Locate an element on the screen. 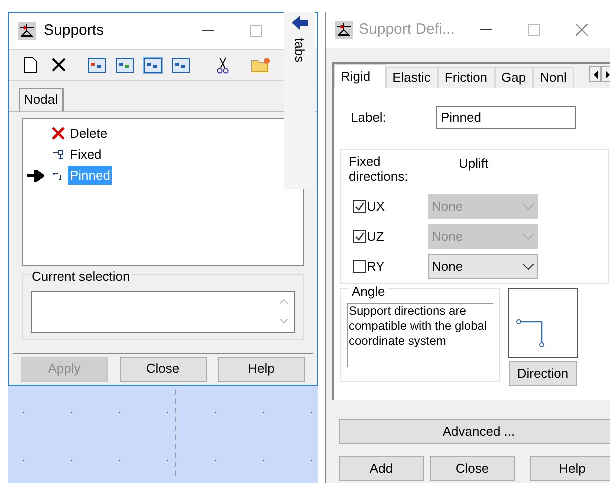  tab: Rigid is located at coordinates (360, 76).